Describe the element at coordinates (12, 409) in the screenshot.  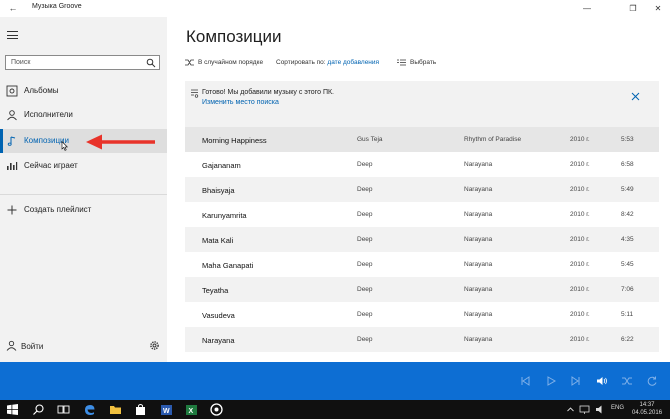
I see `windows-start-icon` at that location.